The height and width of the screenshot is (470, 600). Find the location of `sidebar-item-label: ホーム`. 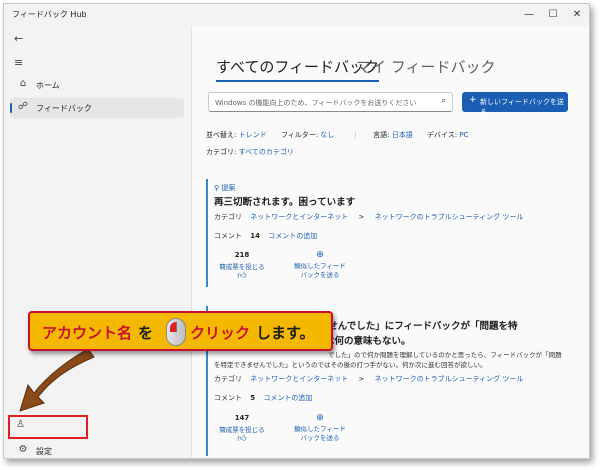

sidebar-item-label: ホーム is located at coordinates (48, 85).